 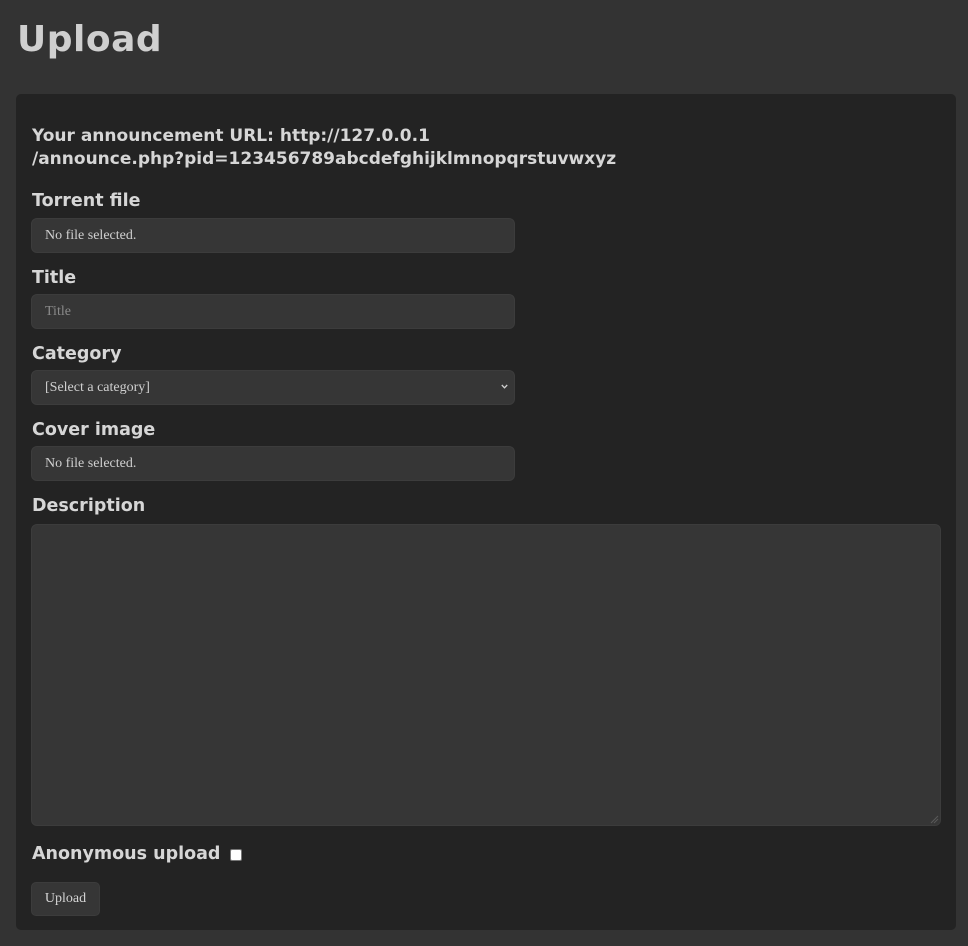 I want to click on description-label: Description, so click(x=89, y=506).